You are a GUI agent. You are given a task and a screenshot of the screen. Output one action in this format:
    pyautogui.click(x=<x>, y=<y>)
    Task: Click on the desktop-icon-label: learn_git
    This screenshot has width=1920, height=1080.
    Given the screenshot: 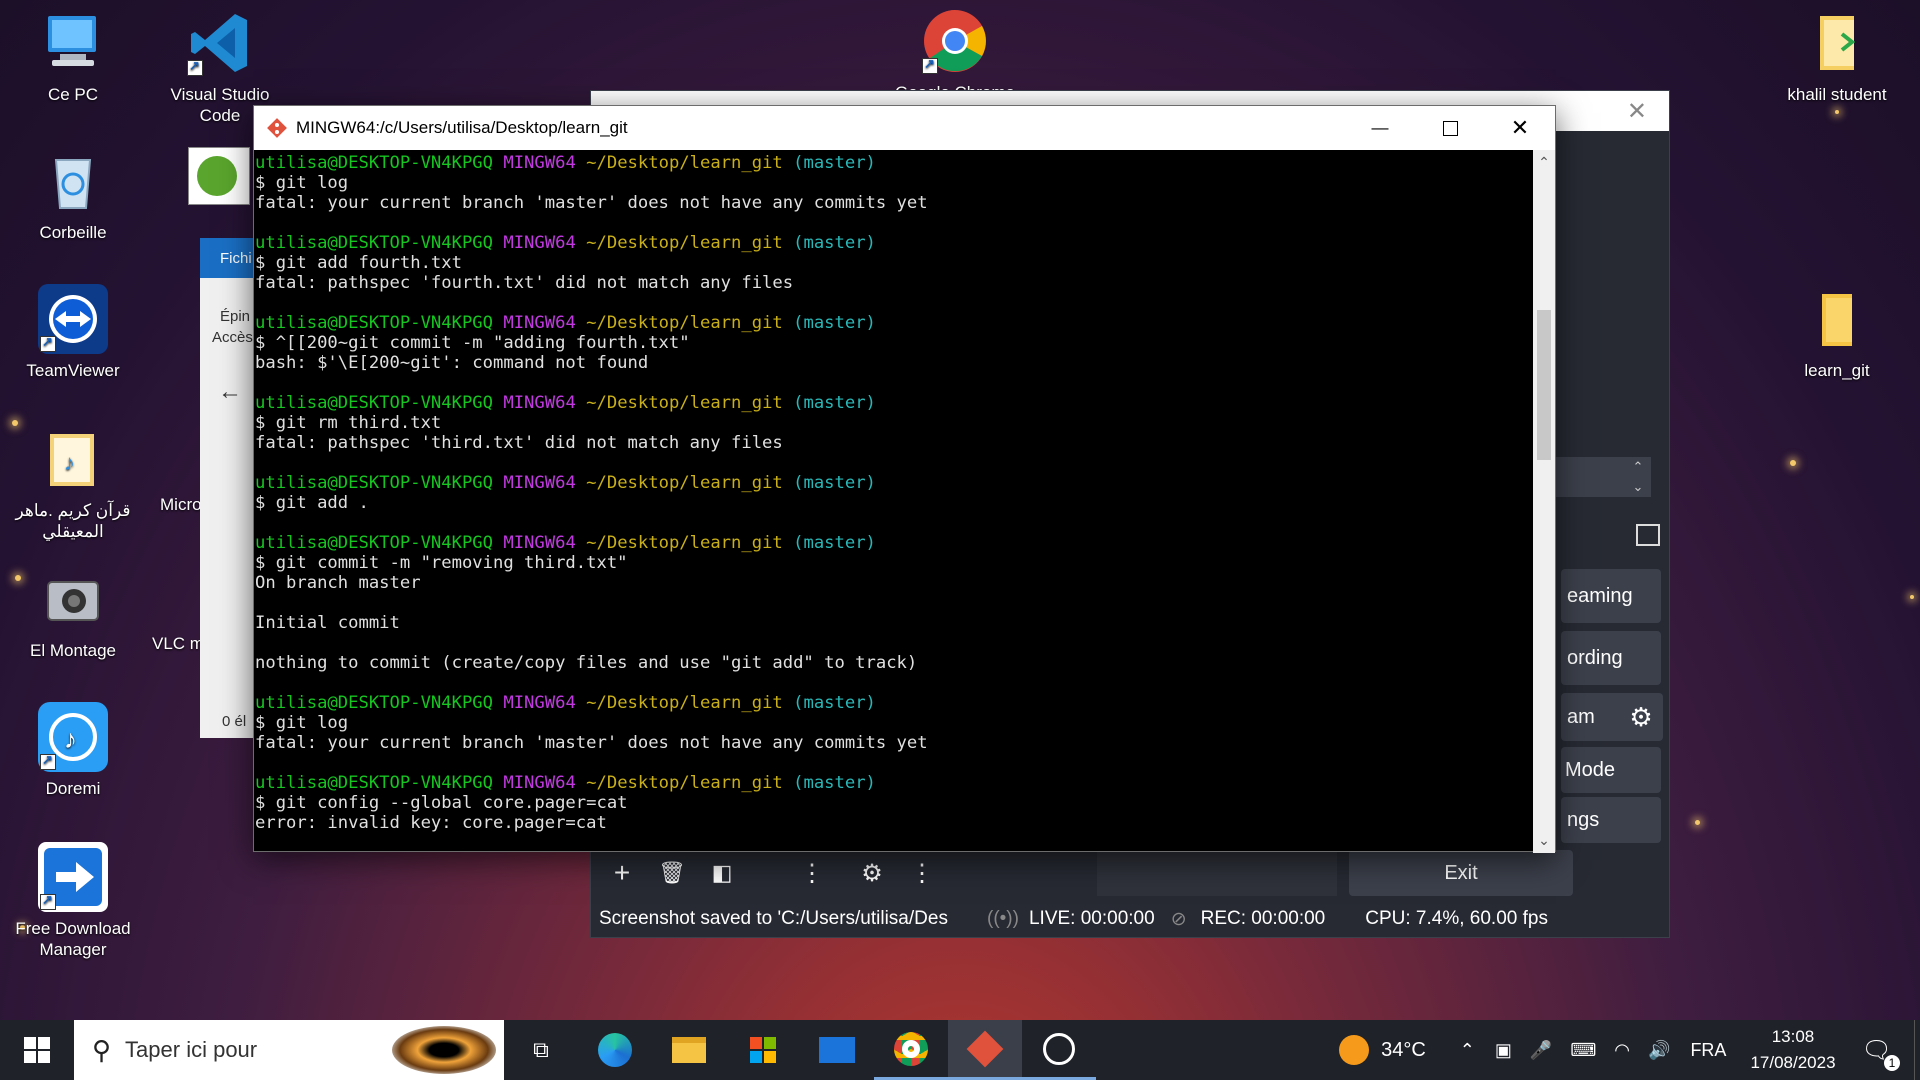 What is the action you would take?
    pyautogui.click(x=1837, y=370)
    